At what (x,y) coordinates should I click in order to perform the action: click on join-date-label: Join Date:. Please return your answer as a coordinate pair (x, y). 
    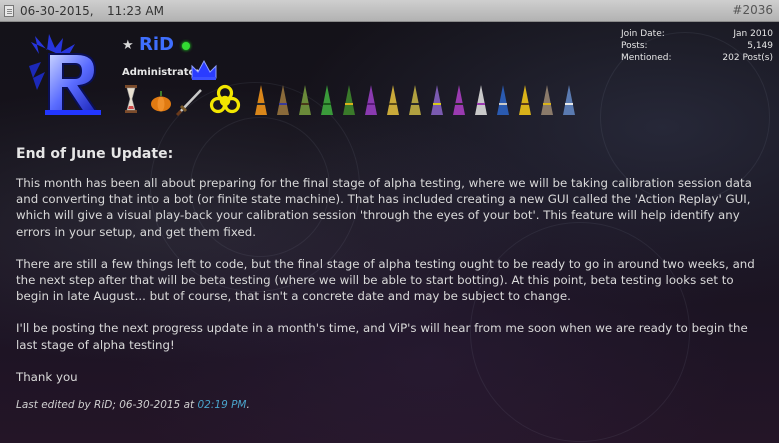
    Looking at the image, I should click on (643, 34).